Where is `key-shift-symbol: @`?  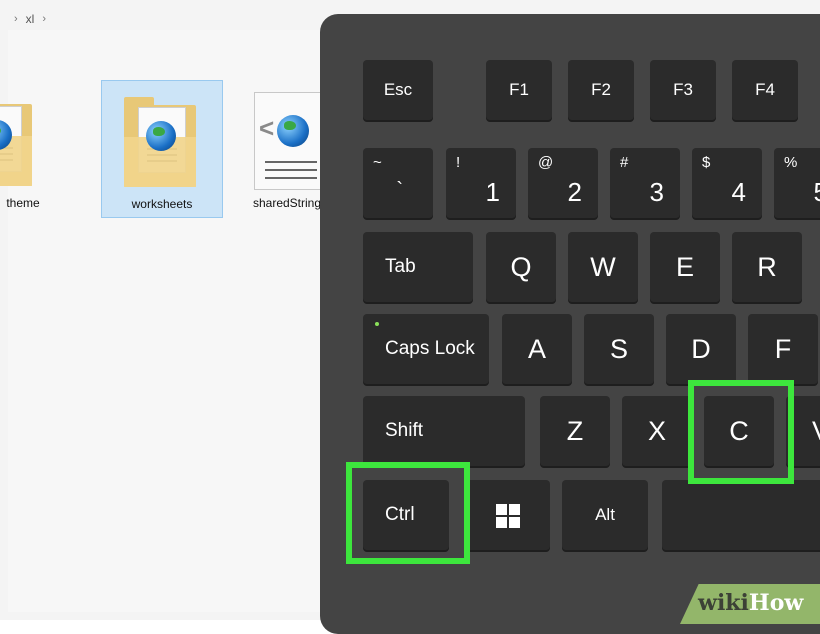 key-shift-symbol: @ is located at coordinates (546, 162).